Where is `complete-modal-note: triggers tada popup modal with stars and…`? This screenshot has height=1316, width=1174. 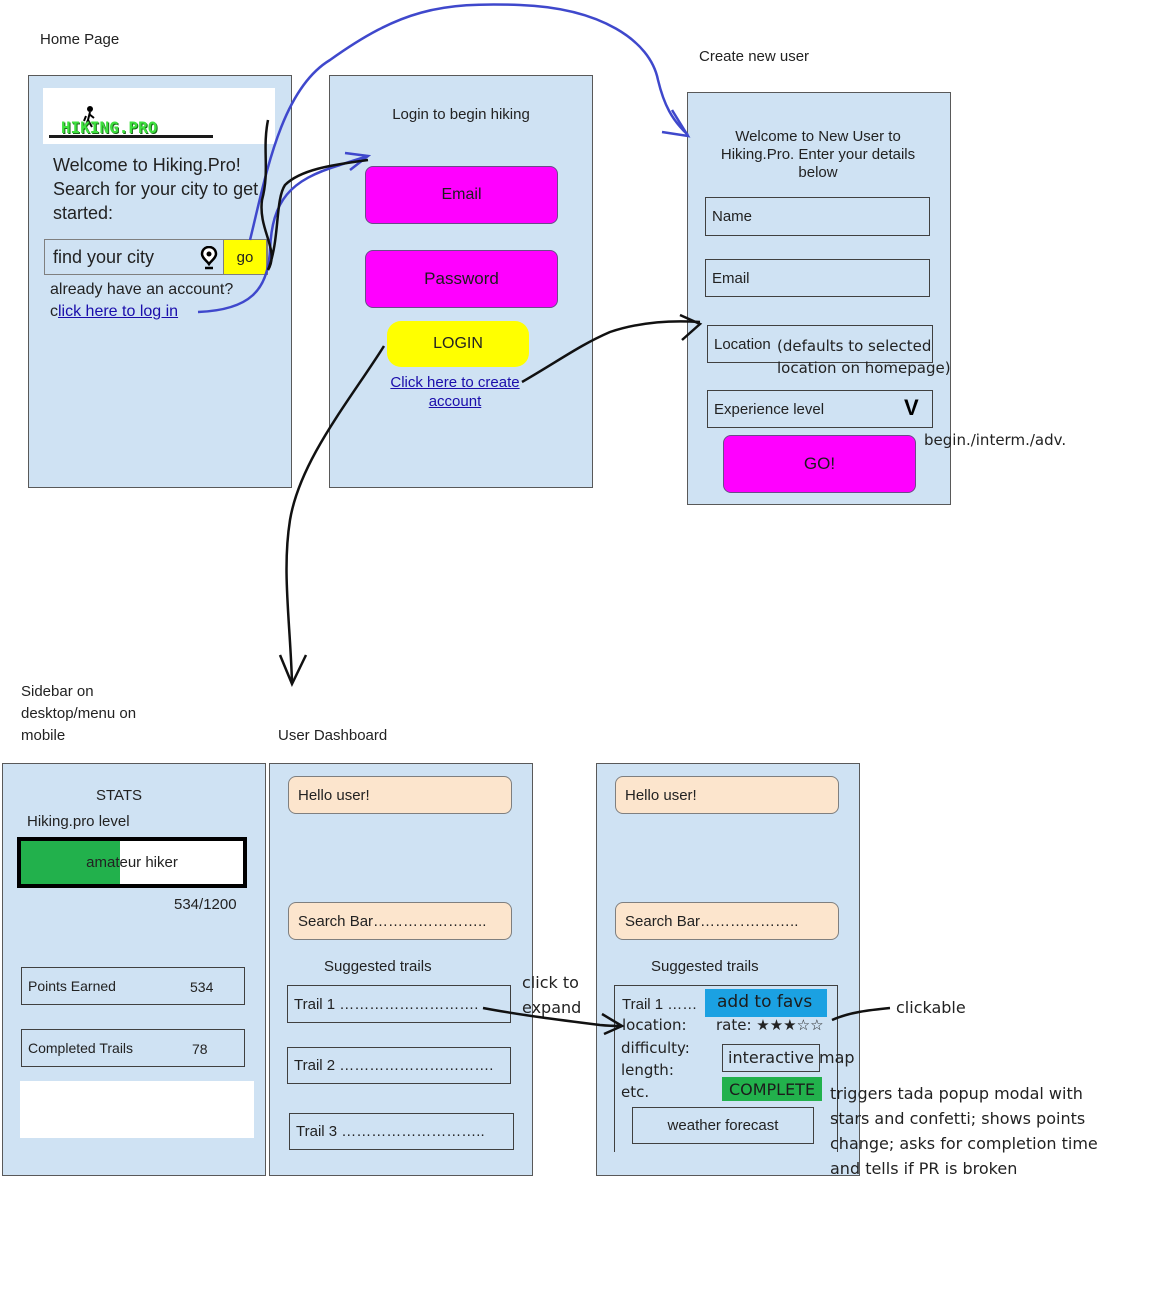 complete-modal-note: triggers tada popup modal with stars and… is located at coordinates (964, 1131).